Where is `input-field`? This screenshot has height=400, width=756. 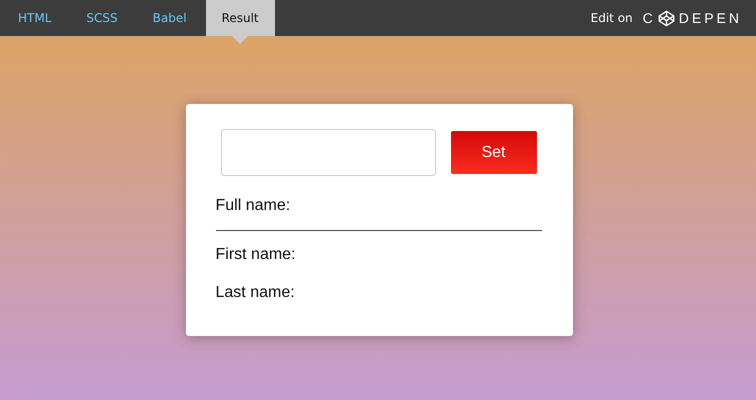
input-field is located at coordinates (328, 152).